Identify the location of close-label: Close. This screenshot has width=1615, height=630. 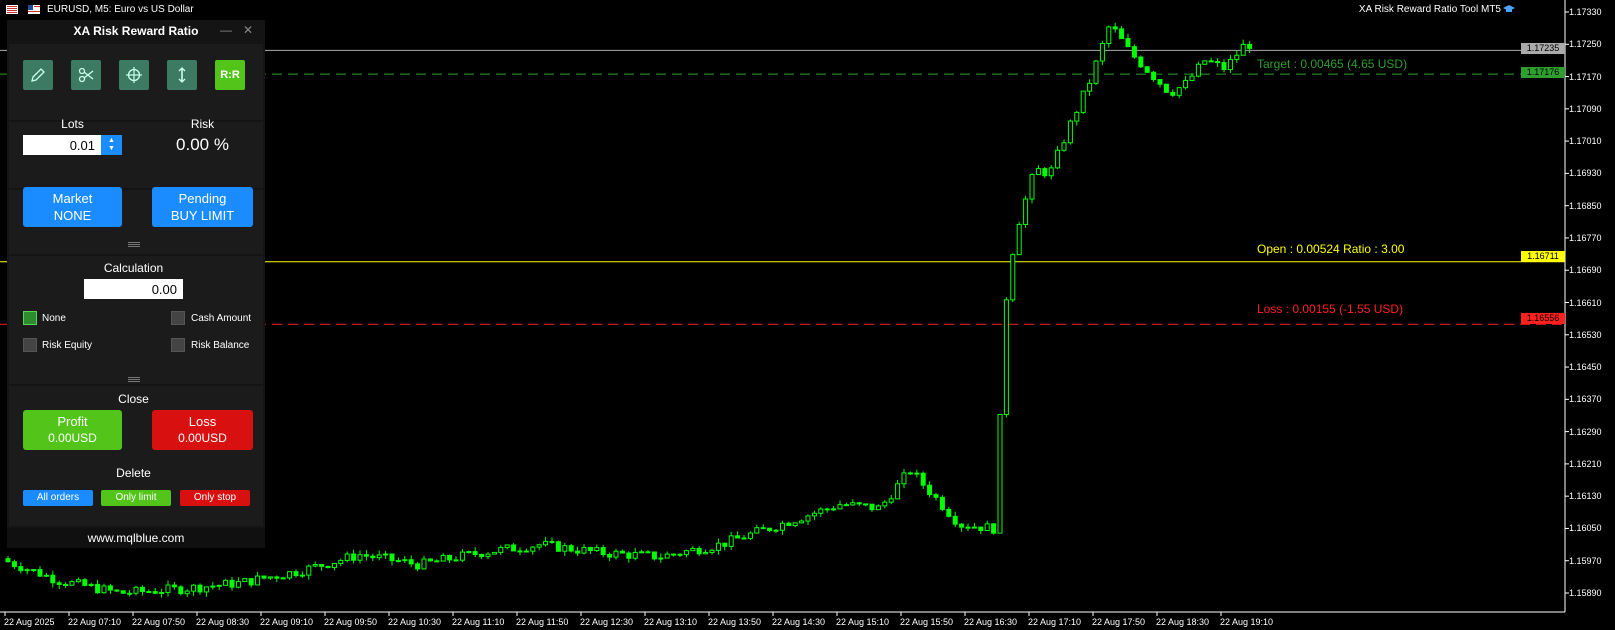
(133, 399).